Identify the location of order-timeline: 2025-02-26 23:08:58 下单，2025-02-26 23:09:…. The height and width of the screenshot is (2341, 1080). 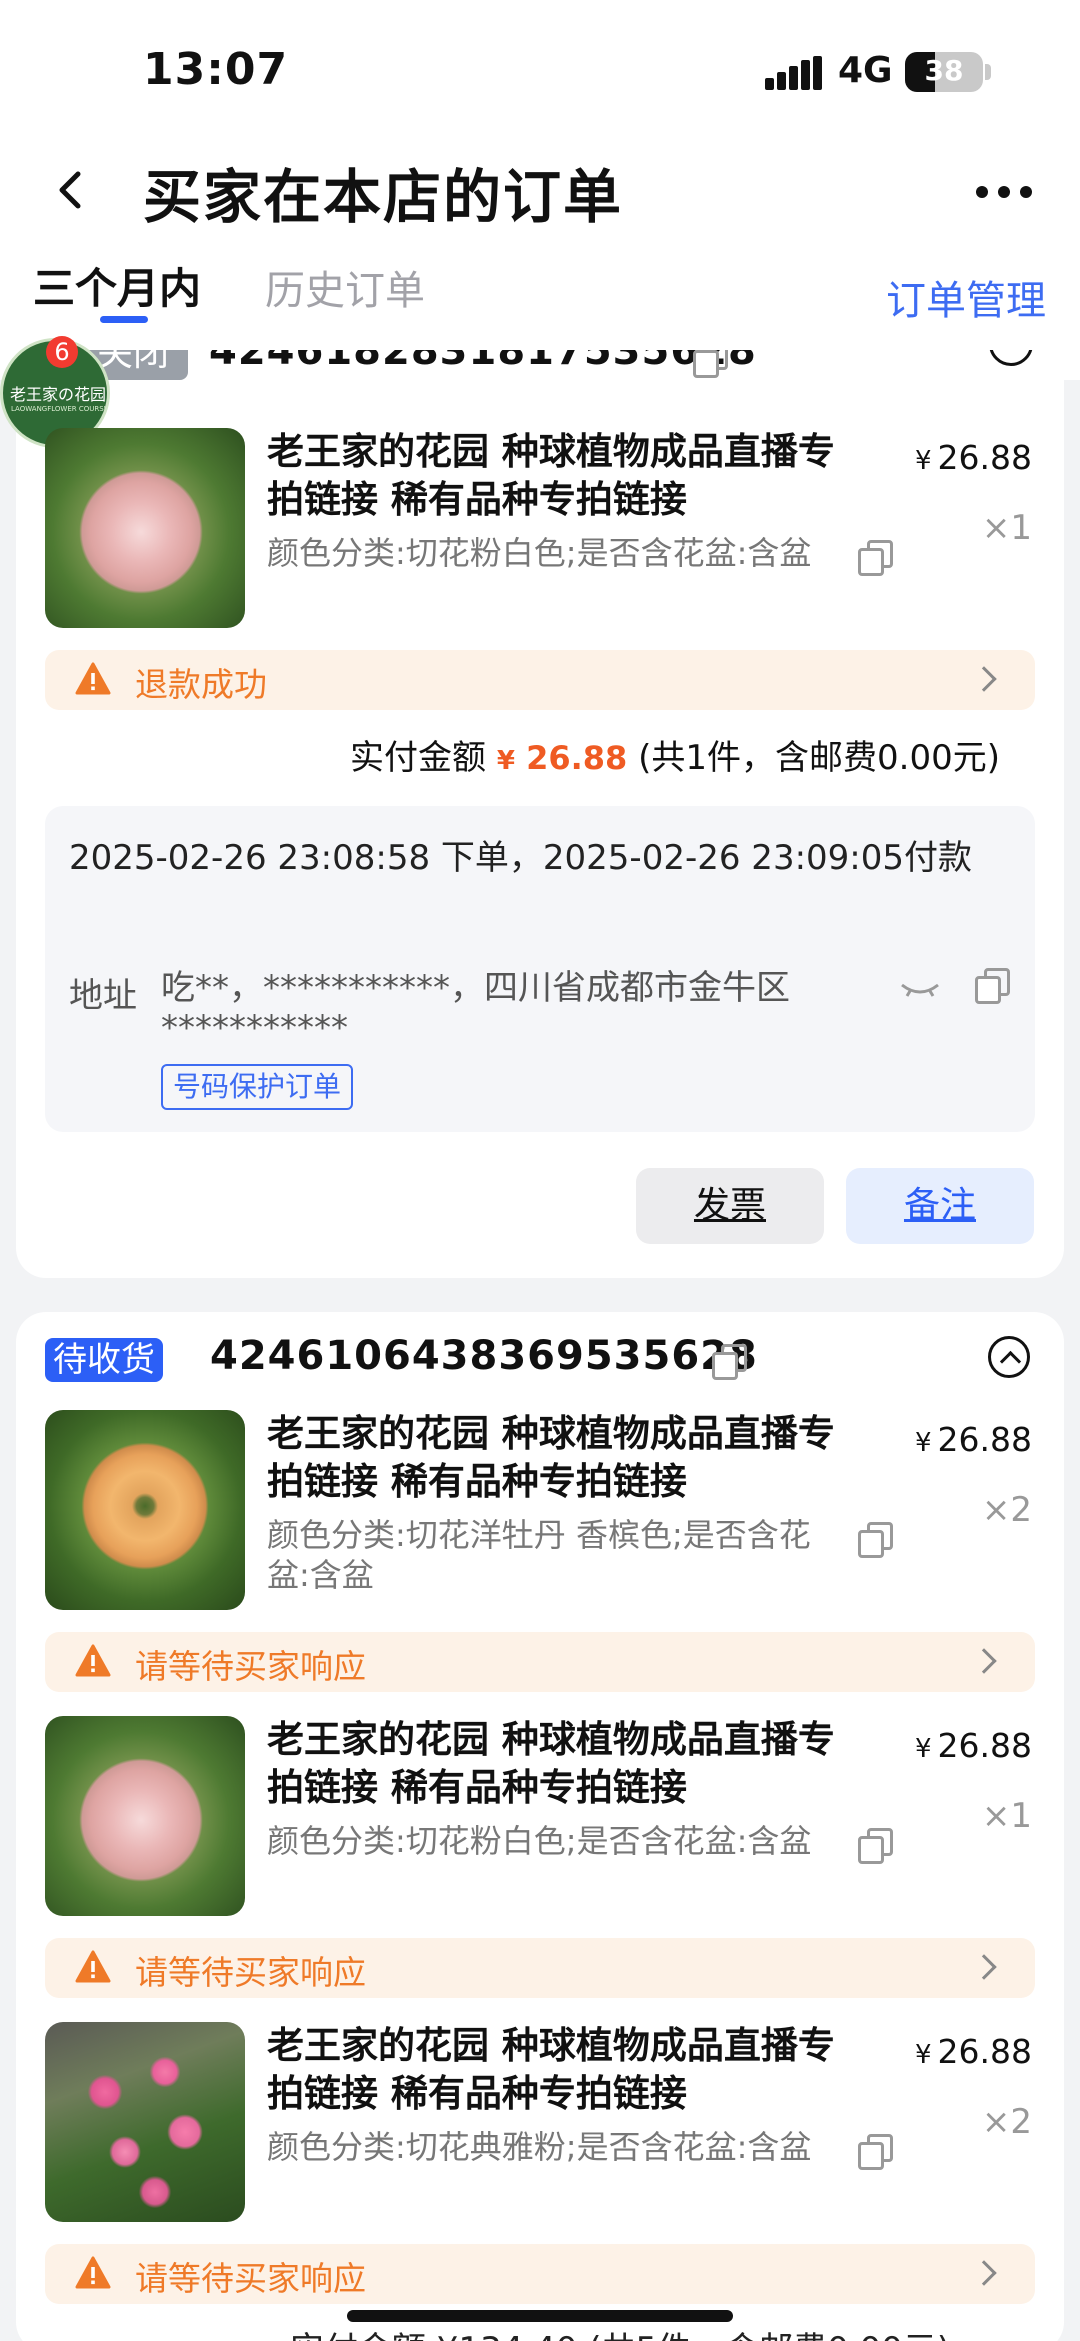
(521, 858).